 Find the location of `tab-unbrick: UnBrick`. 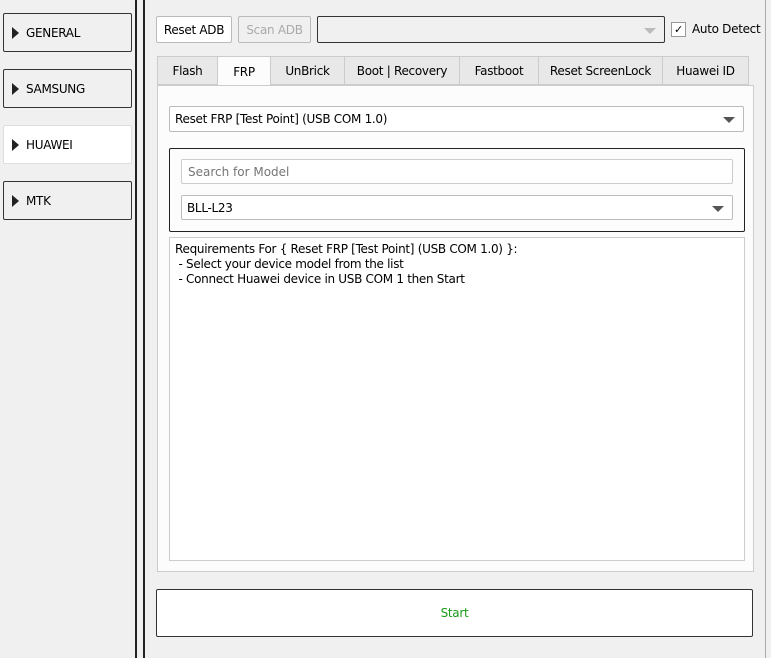

tab-unbrick: UnBrick is located at coordinates (307, 70).